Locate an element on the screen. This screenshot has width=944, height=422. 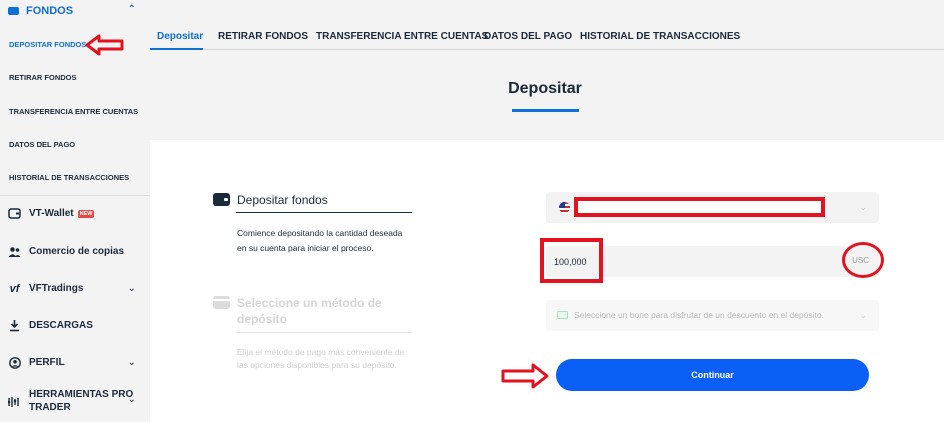
tools-icon is located at coordinates (14, 401).